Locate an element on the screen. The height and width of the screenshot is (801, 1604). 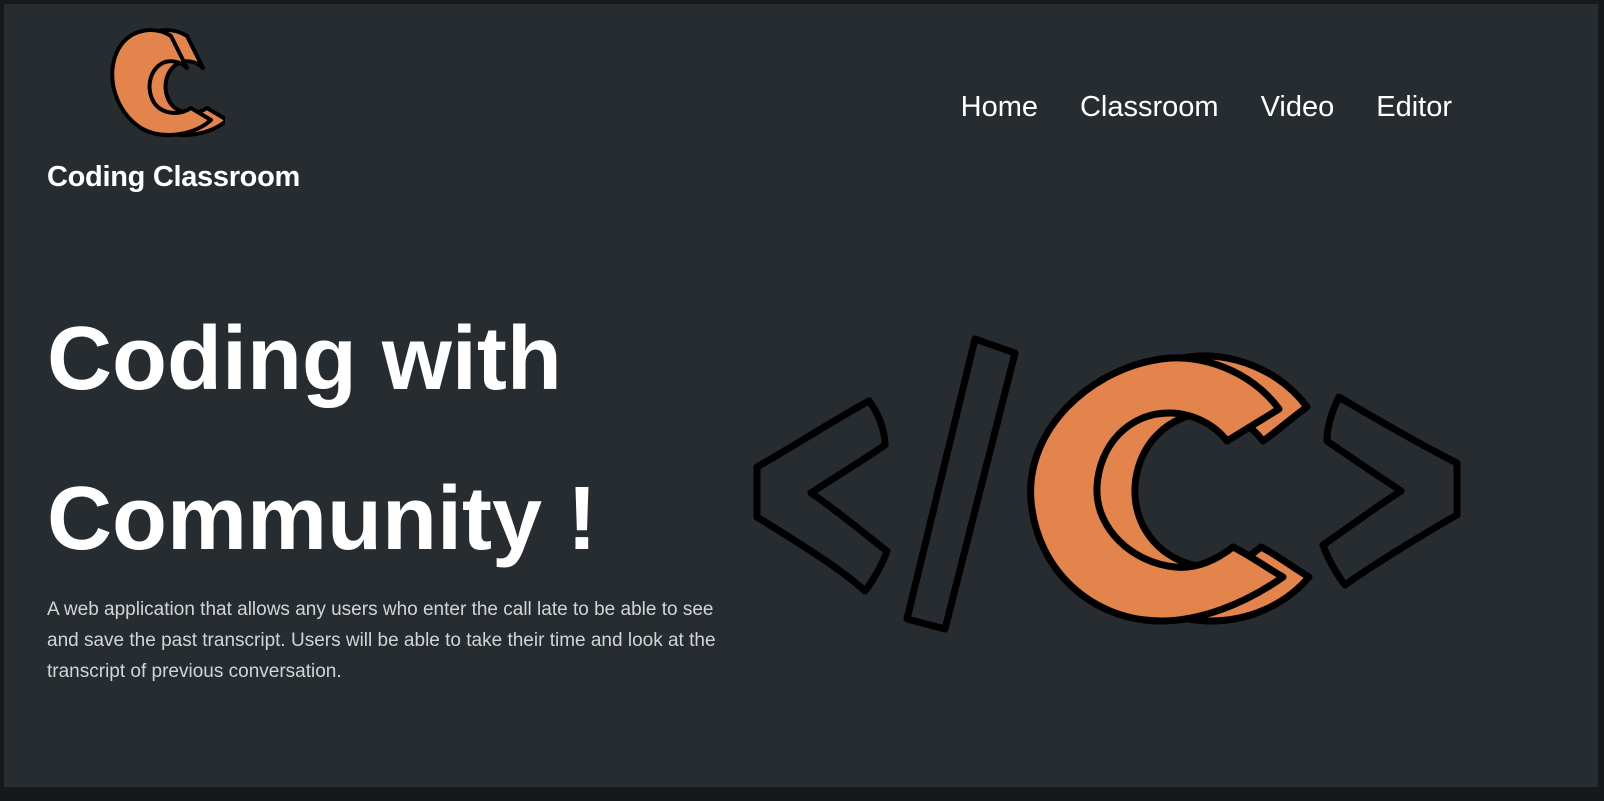
nav-video: Video is located at coordinates (1298, 107).